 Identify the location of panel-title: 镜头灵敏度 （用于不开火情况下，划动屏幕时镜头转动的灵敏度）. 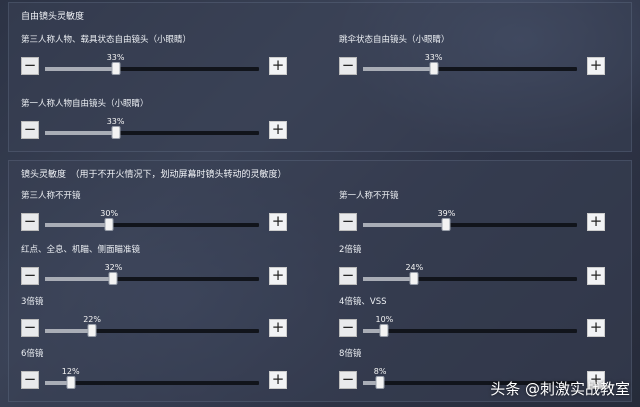
(154, 175).